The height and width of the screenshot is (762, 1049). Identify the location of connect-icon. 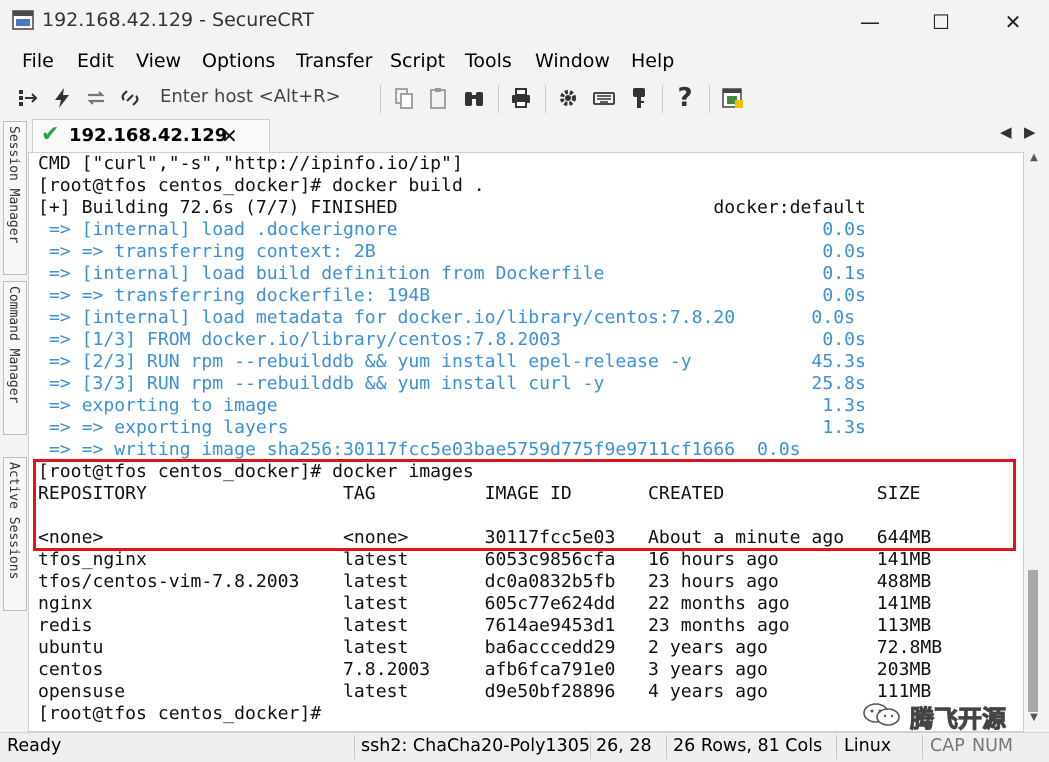
(28, 98).